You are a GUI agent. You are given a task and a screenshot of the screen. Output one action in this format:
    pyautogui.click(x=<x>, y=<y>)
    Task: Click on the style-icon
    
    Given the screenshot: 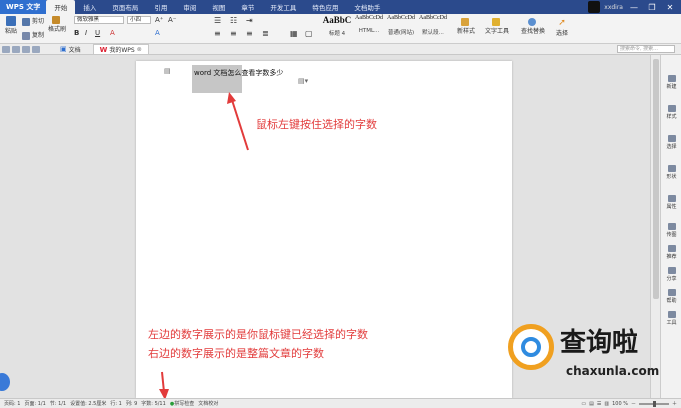 What is the action you would take?
    pyautogui.click(x=671, y=108)
    